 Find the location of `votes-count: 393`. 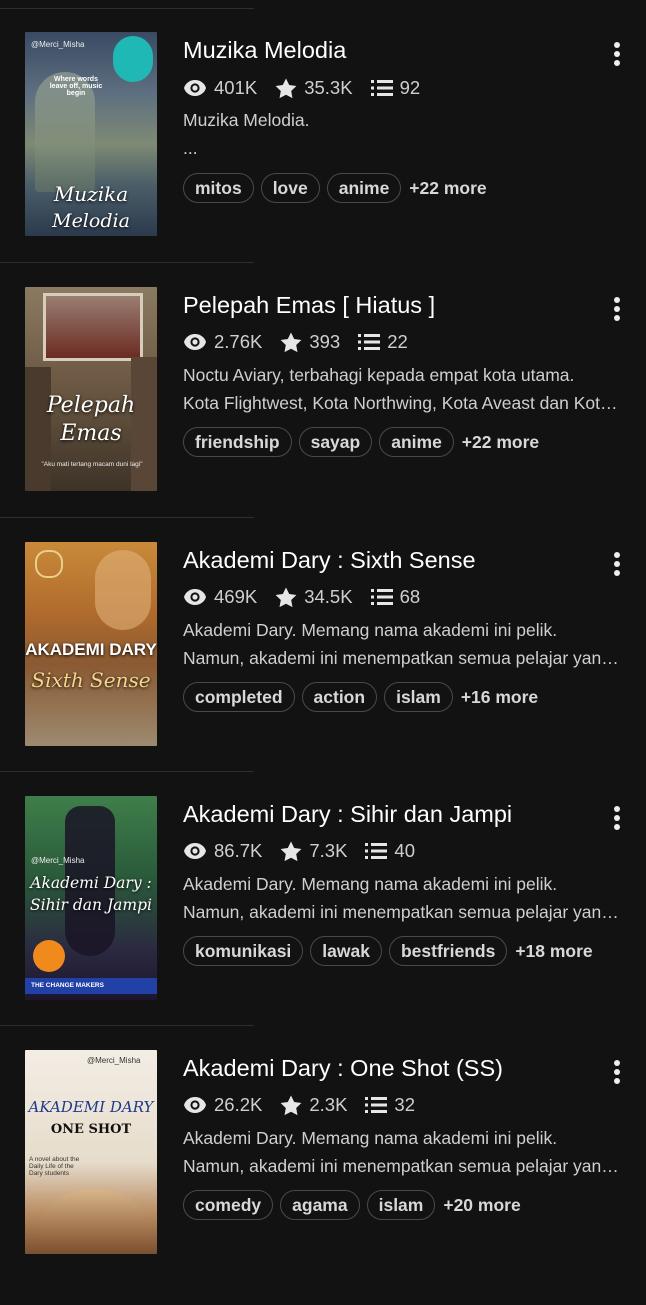

votes-count: 393 is located at coordinates (325, 341).